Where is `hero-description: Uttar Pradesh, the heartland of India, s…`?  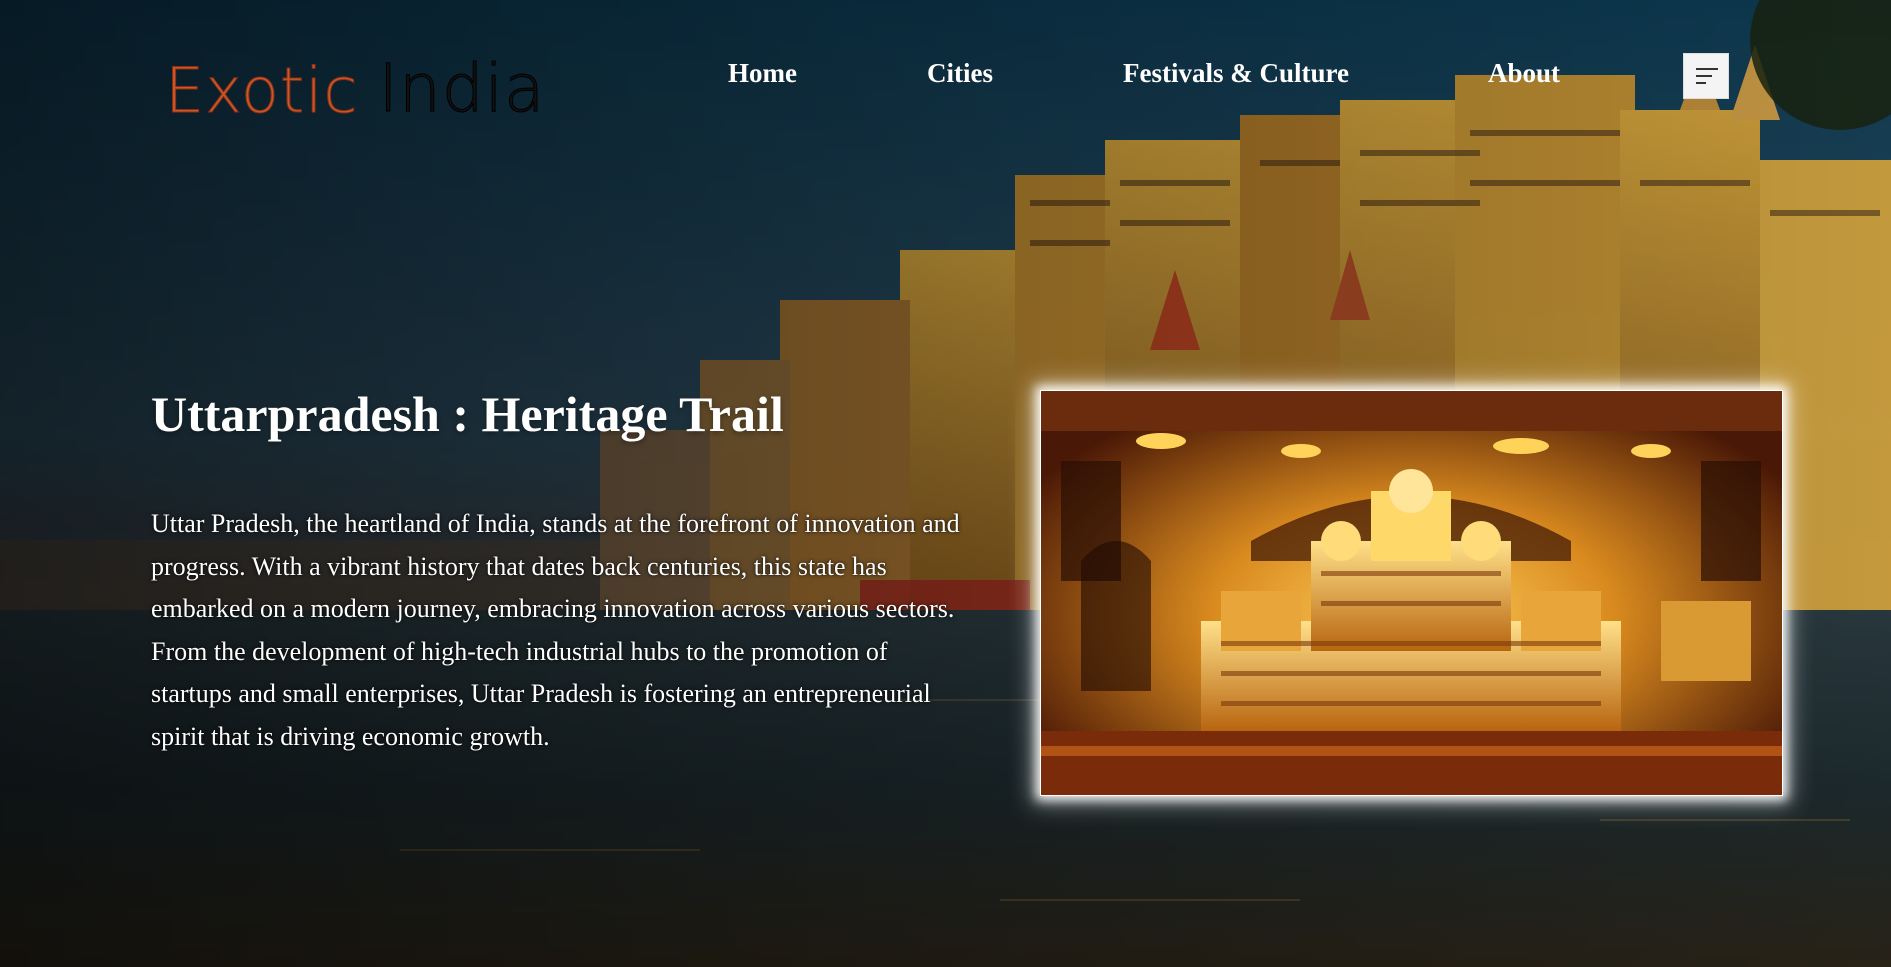
hero-description: Uttar Pradesh, the heartland of India, s… is located at coordinates (555, 630).